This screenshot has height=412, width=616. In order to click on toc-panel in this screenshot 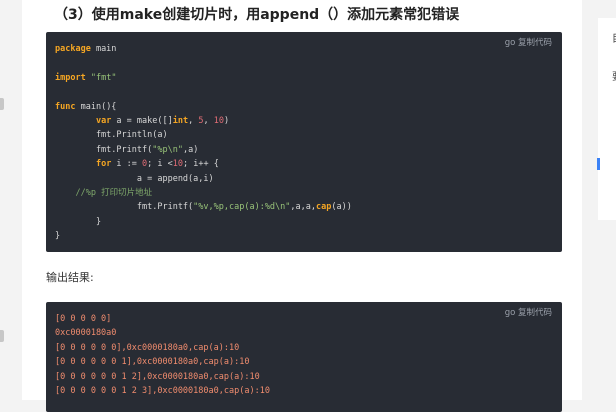, I will do `click(607, 119)`.